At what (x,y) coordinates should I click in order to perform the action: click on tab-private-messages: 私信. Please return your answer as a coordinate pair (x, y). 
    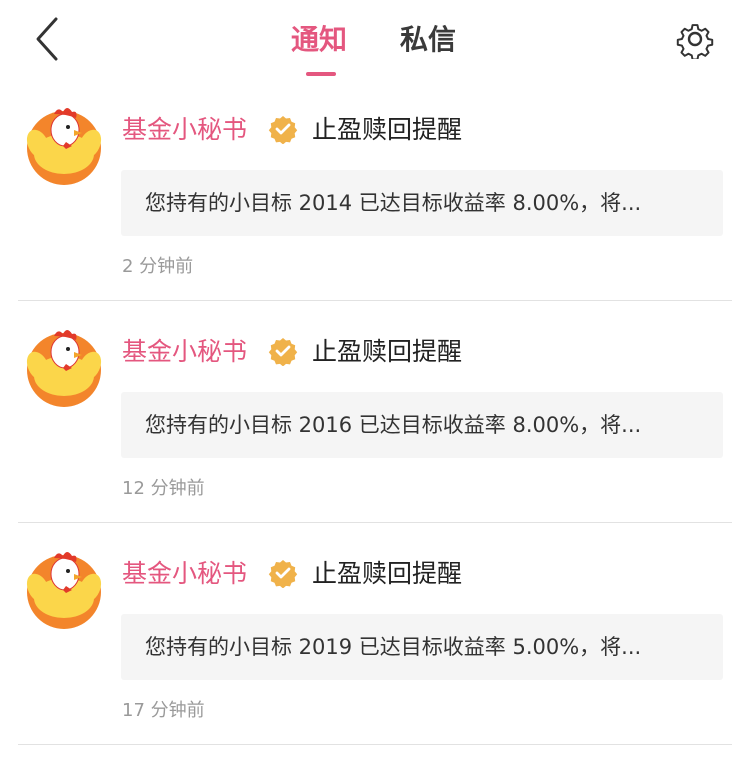
    Looking at the image, I should click on (428, 40).